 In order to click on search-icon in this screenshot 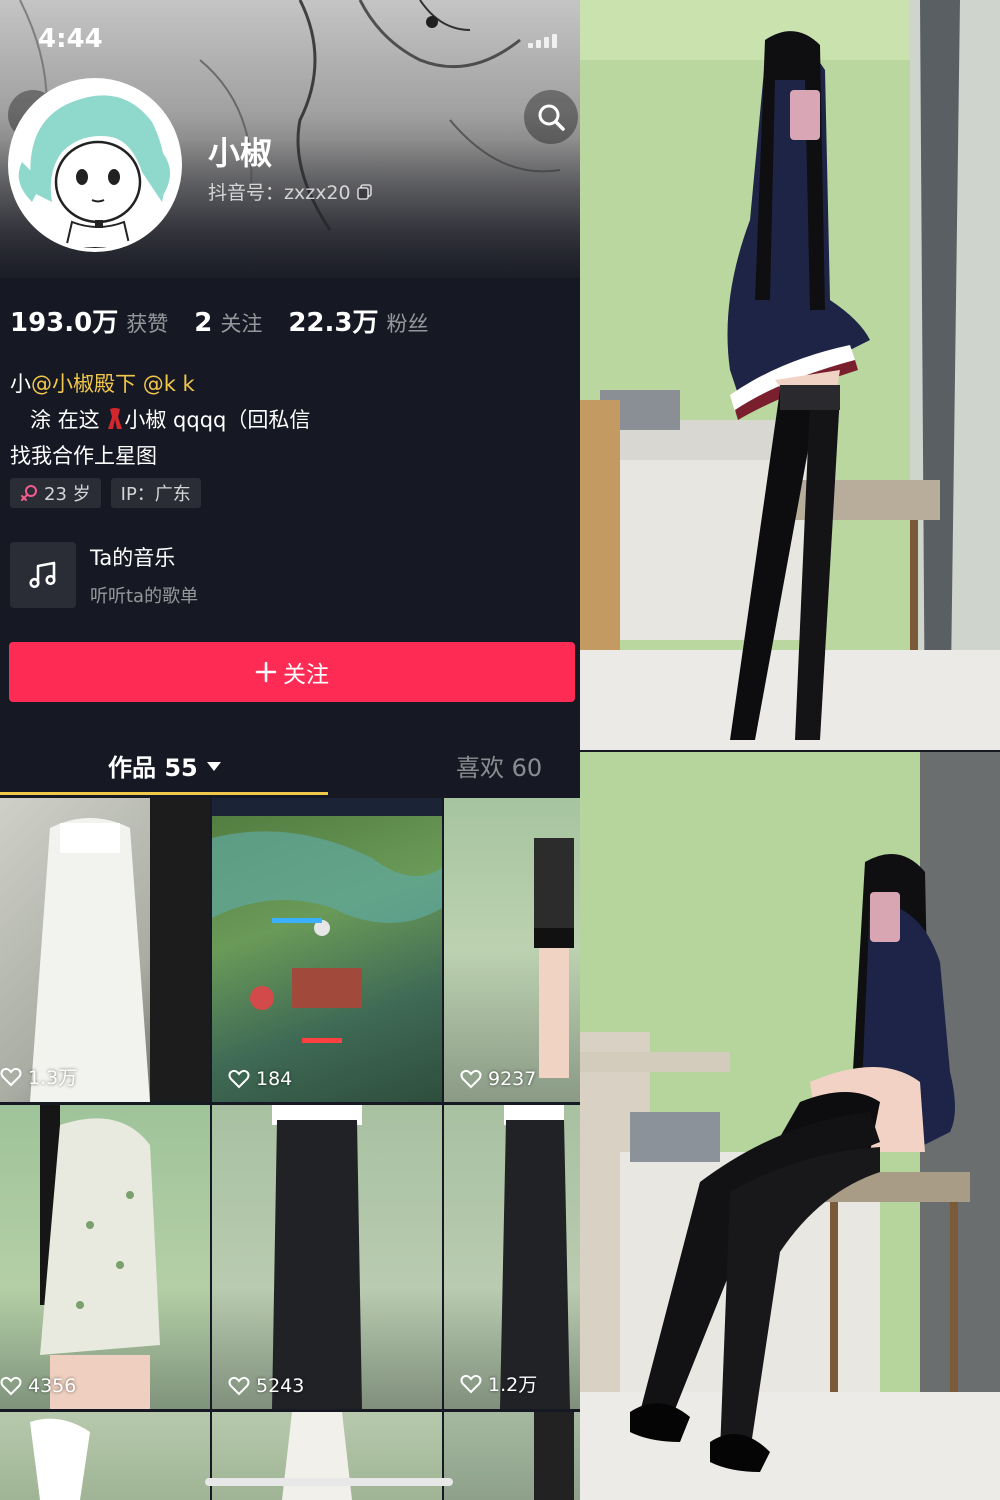, I will do `click(551, 117)`.